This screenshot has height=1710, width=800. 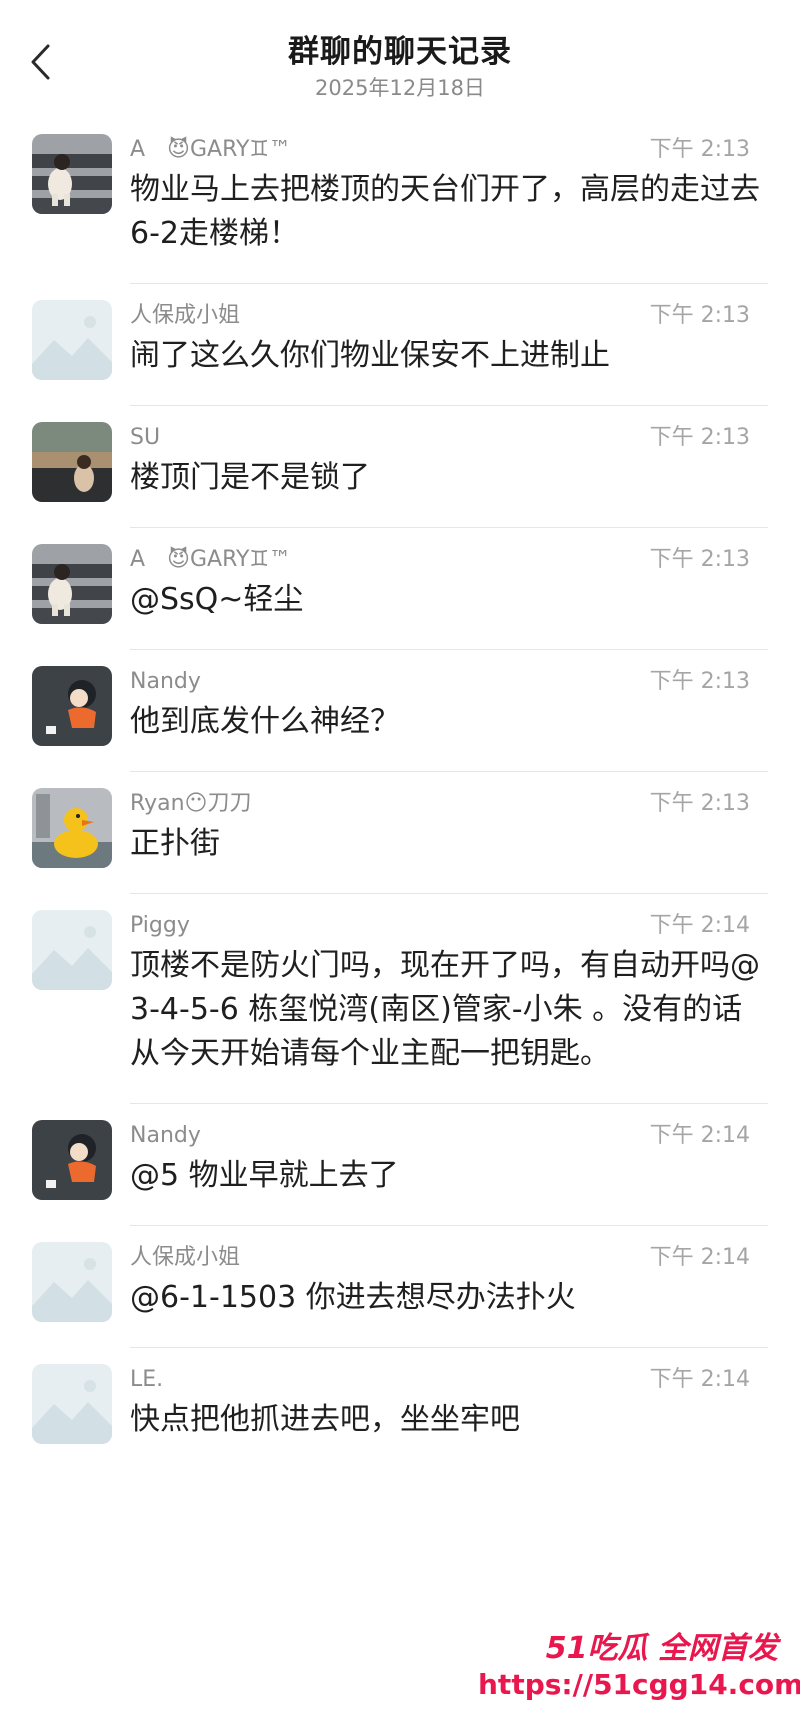 I want to click on message-item: SU 下午 2:13 楼顶门是不是锁了, so click(x=400, y=467).